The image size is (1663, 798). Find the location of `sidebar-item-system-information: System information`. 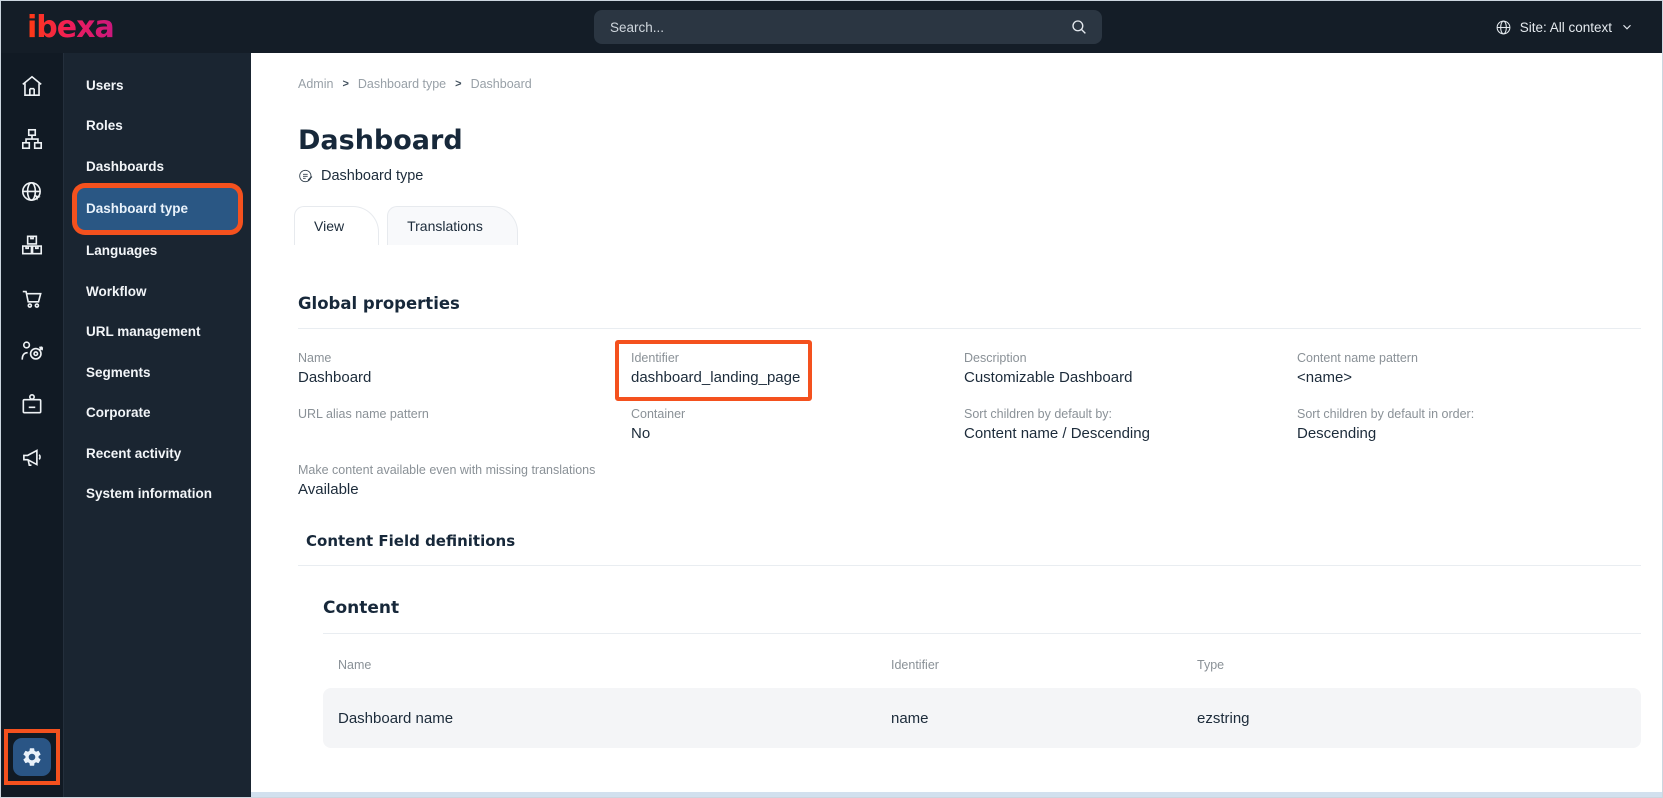

sidebar-item-system-information: System information is located at coordinates (157, 494).